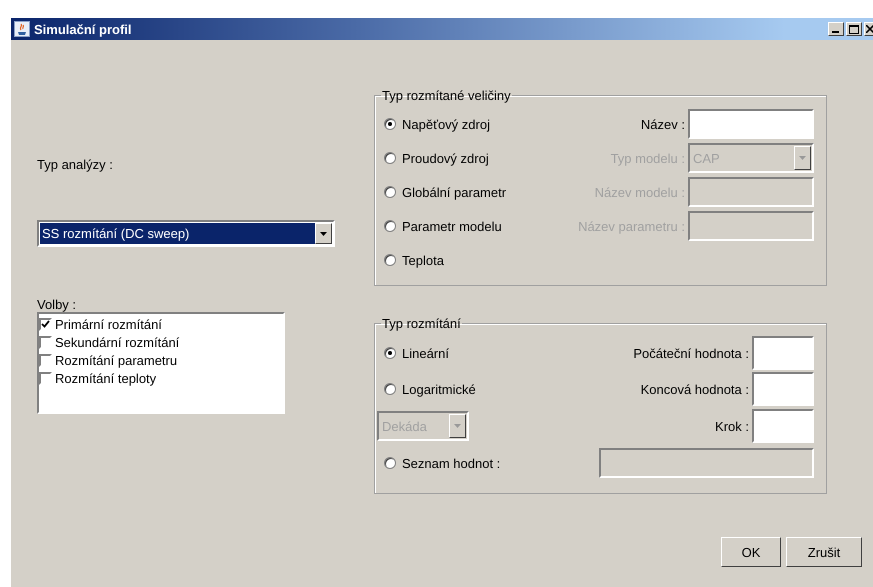  I want to click on field-label: Krok :, so click(731, 426).